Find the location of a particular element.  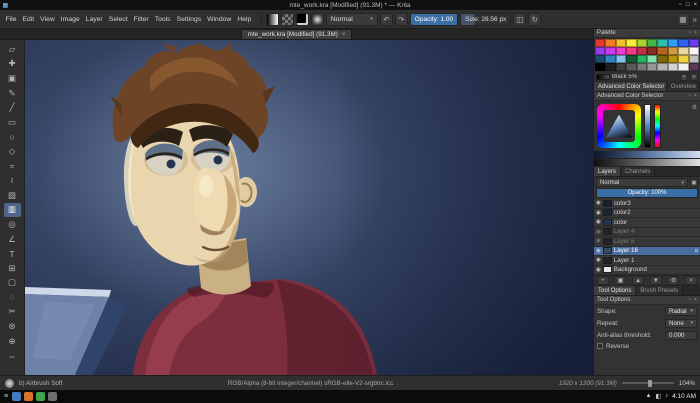

hue-strip is located at coordinates (657, 126).